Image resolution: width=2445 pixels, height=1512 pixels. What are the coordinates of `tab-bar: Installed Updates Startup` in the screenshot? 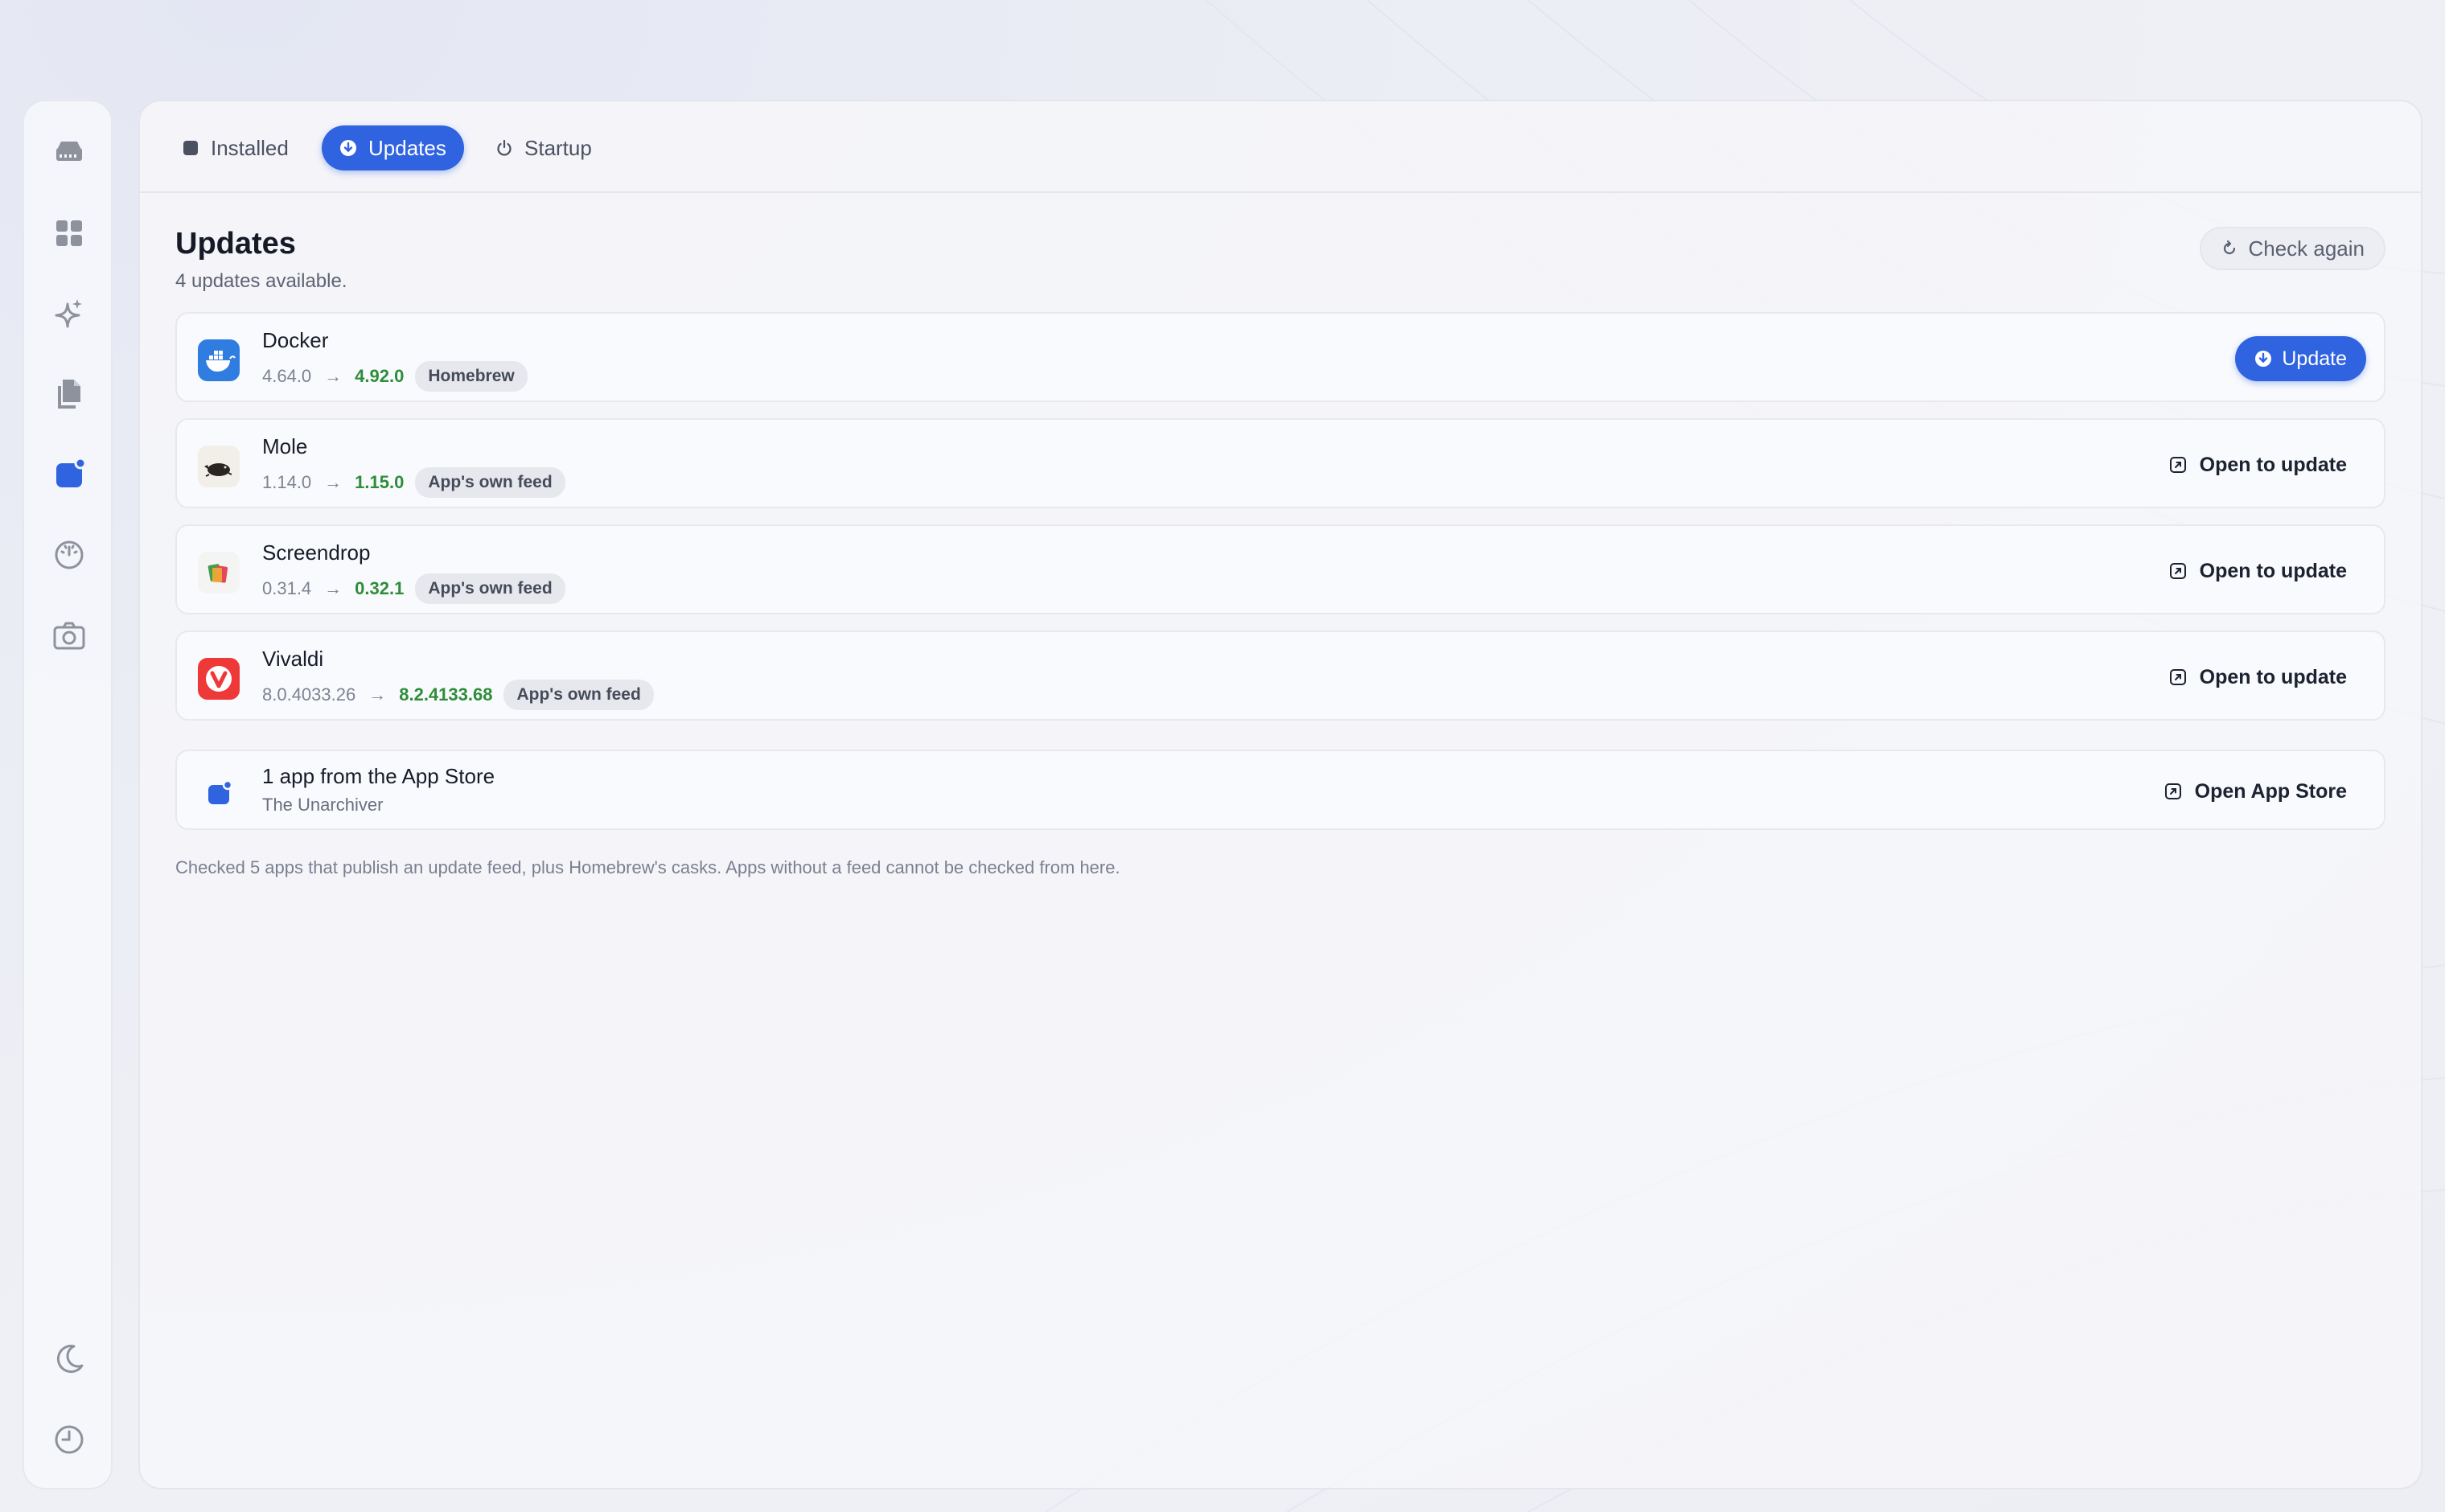 It's located at (1280, 147).